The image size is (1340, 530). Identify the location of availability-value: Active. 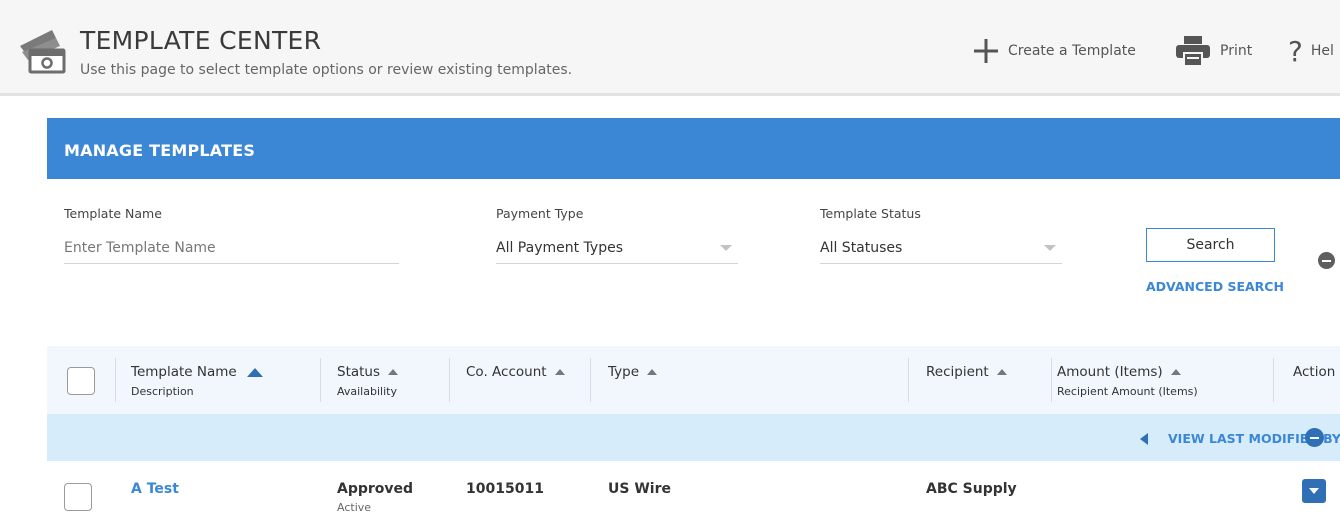
(354, 507).